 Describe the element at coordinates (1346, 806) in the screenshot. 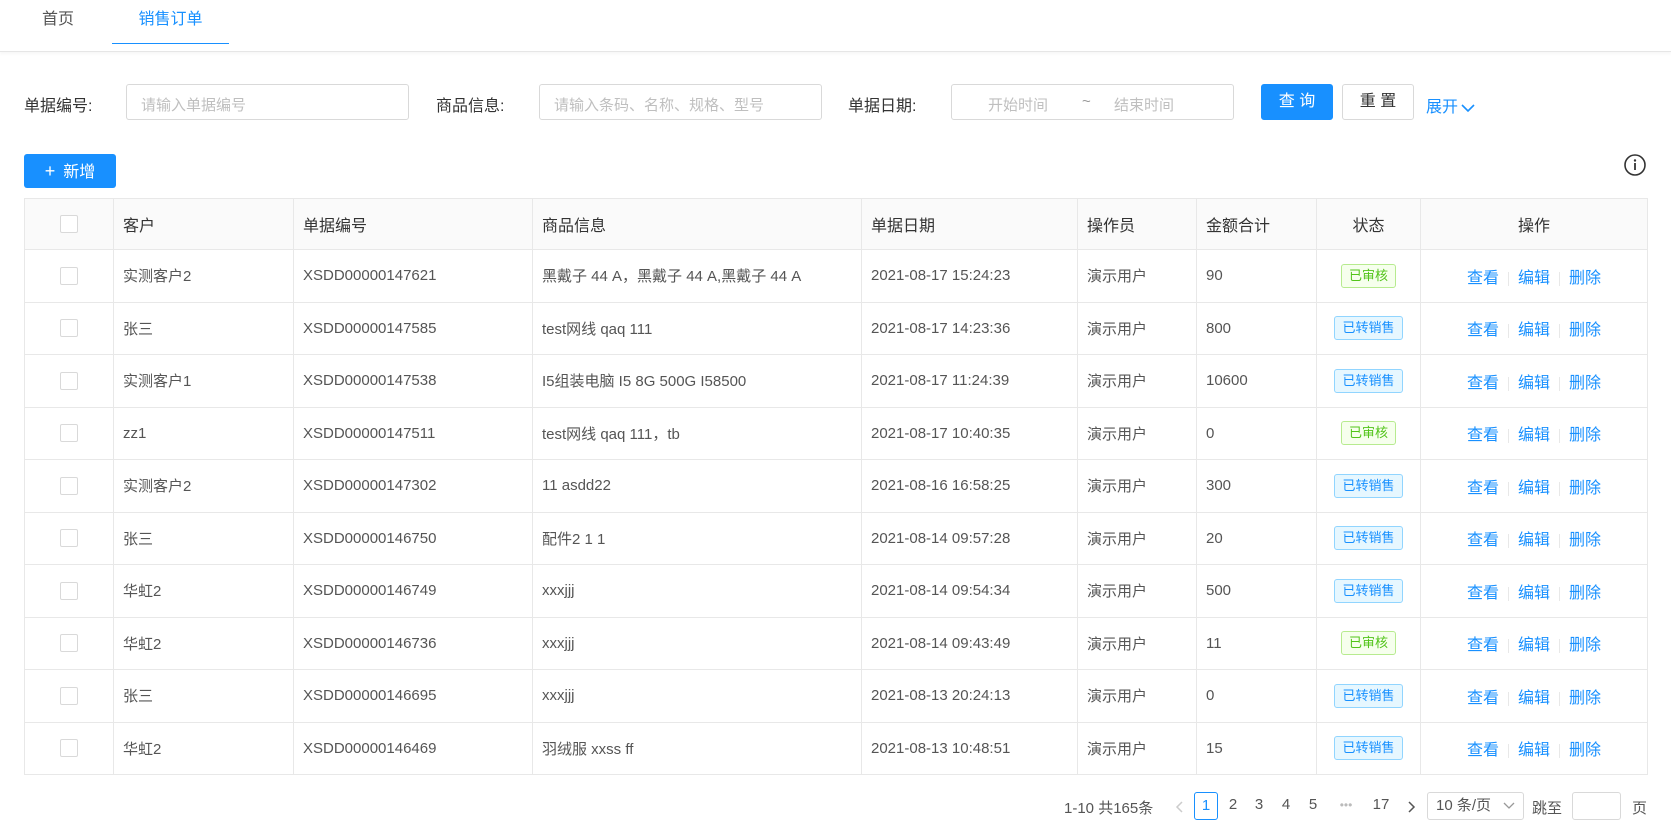

I see `pagination-ellipsis: •••` at that location.